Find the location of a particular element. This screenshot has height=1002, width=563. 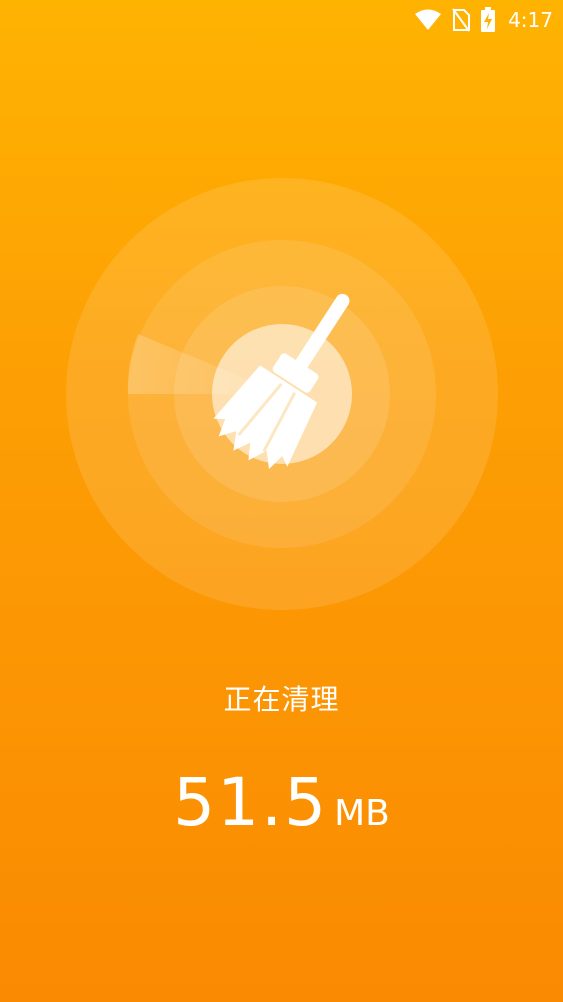

cleaned-size: 51.5 MB is located at coordinates (281, 802).